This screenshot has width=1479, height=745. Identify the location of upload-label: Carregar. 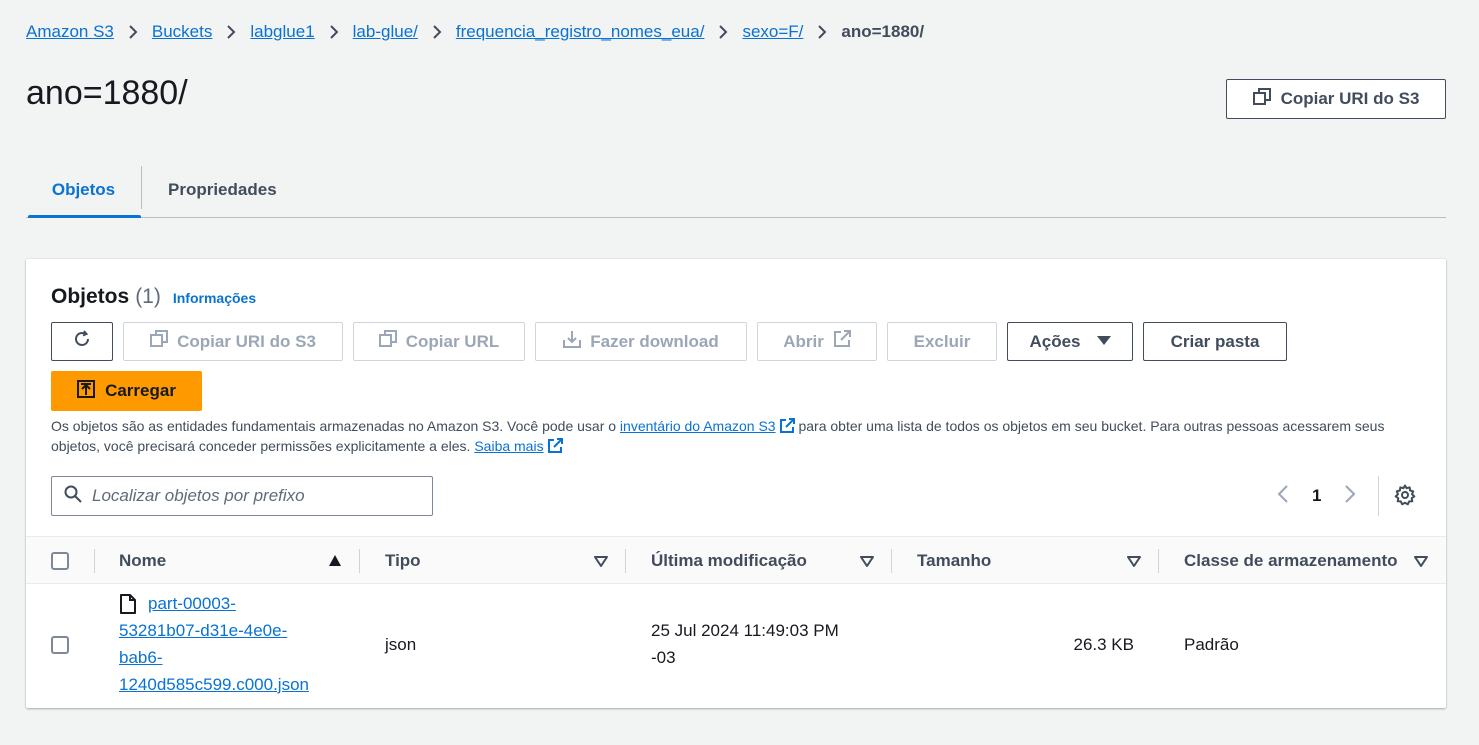
(140, 390).